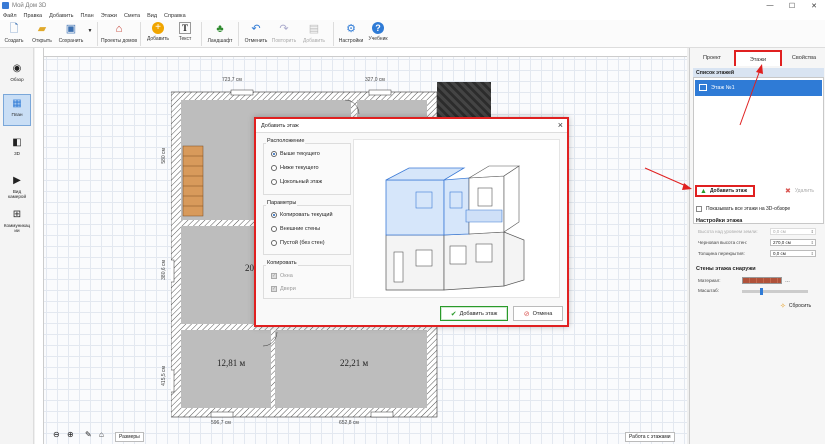  I want to click on close-window-button: ✕, so click(814, 5).